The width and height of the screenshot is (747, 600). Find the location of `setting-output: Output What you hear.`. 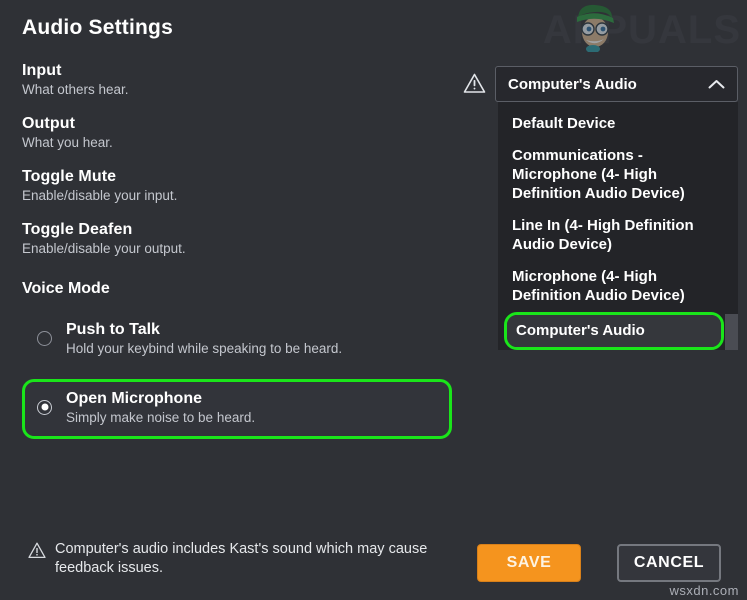

setting-output: Output What you hear. is located at coordinates (237, 132).